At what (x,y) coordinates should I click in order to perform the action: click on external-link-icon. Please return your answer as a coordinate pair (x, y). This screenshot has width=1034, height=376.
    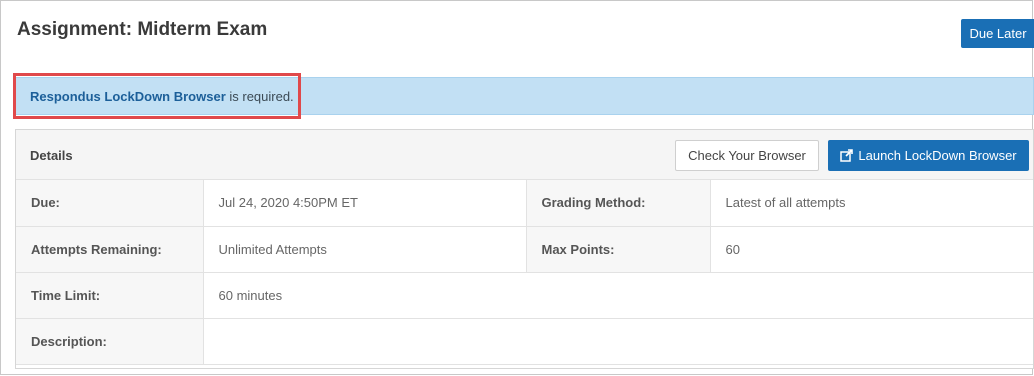
    Looking at the image, I should click on (847, 155).